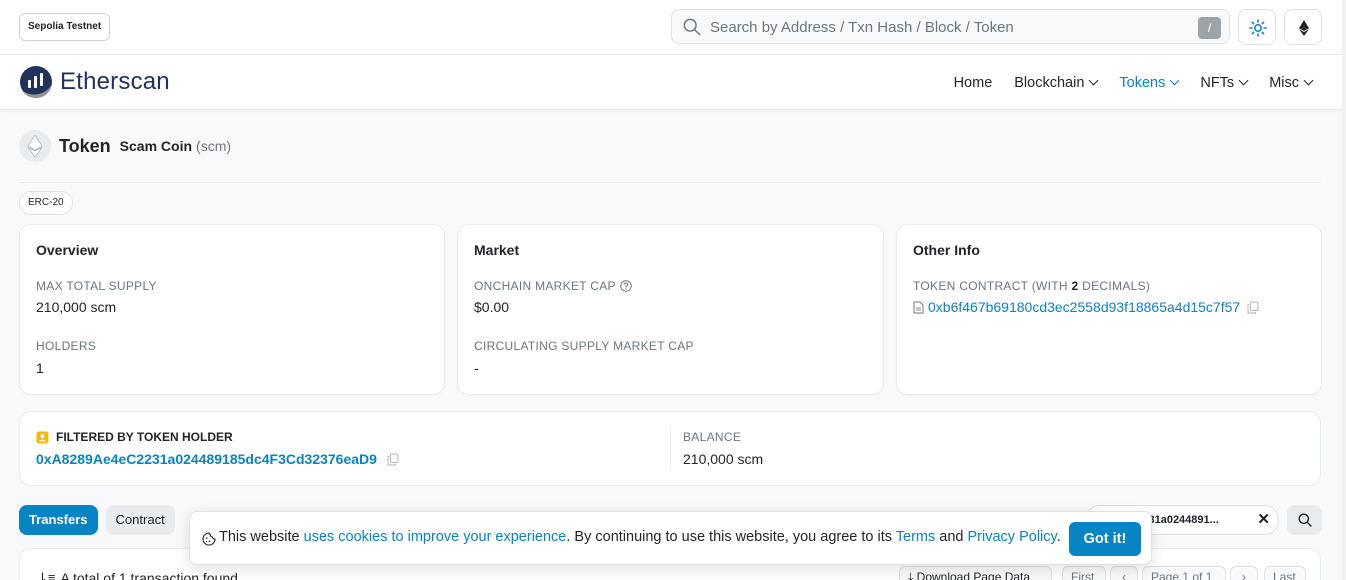  Describe the element at coordinates (1058, 537) in the screenshot. I see `cookie-text-end: .` at that location.